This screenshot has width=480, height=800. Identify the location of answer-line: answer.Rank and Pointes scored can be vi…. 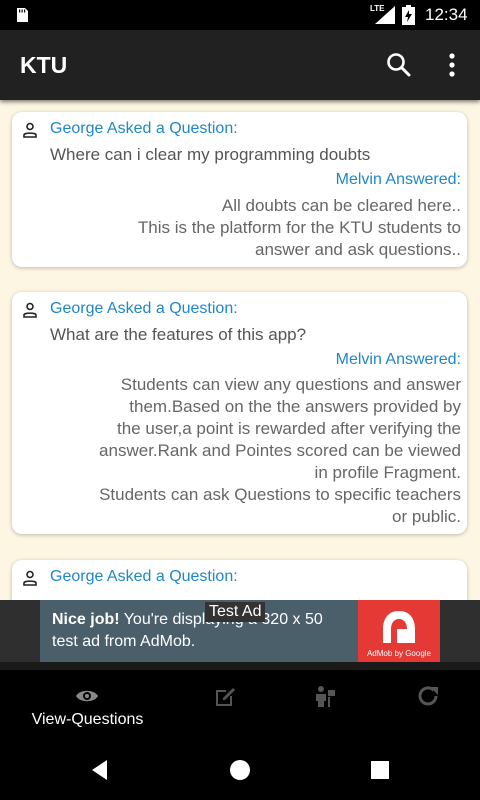
(280, 450).